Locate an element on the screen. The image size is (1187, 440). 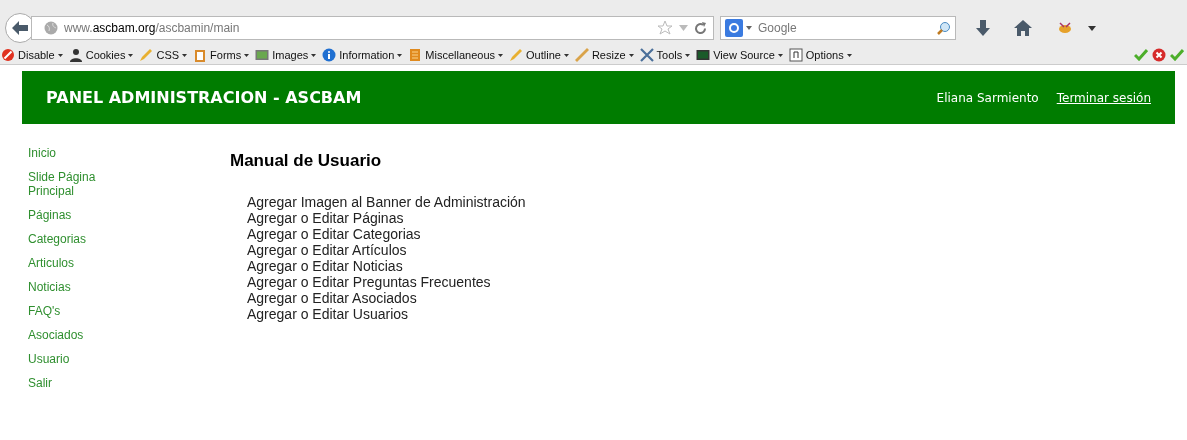
sidebar-link: Noticias is located at coordinates (78, 287).